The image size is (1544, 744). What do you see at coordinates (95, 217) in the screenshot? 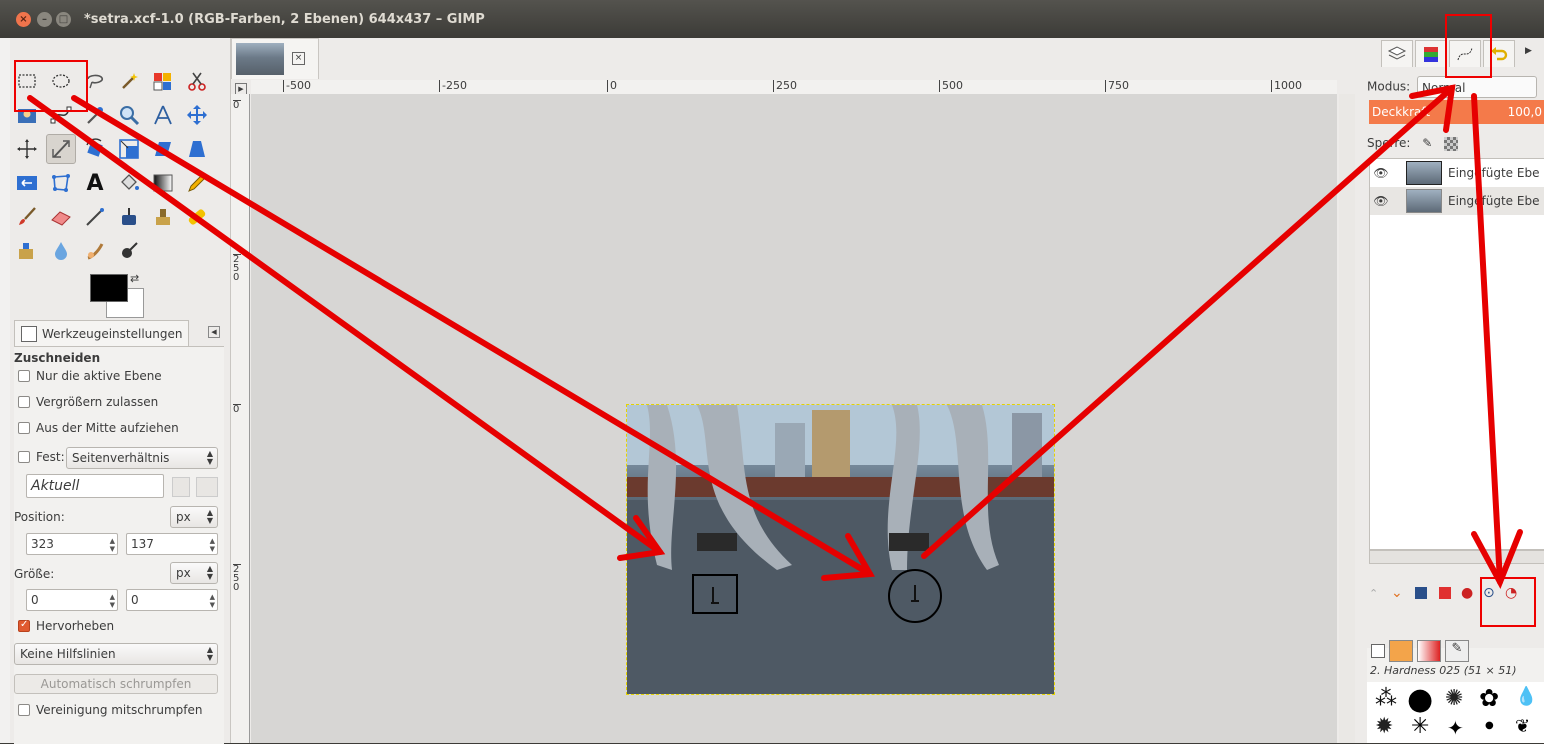
I see `airbrush-tool` at bounding box center [95, 217].